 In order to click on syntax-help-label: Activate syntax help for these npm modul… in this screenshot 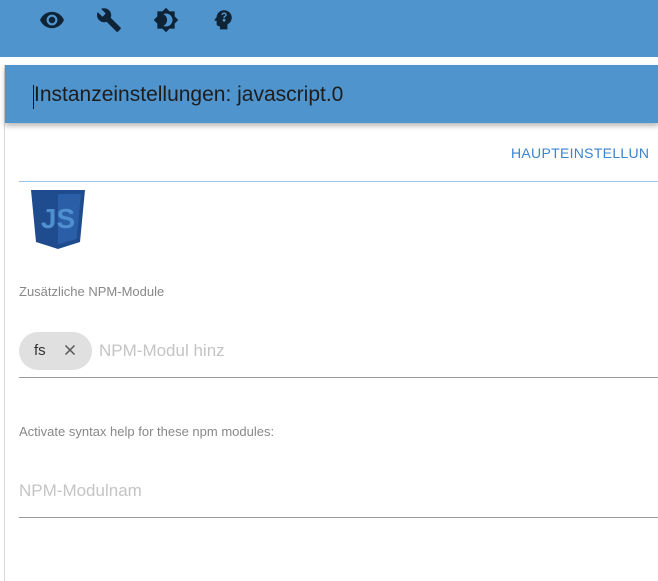, I will do `click(147, 431)`.